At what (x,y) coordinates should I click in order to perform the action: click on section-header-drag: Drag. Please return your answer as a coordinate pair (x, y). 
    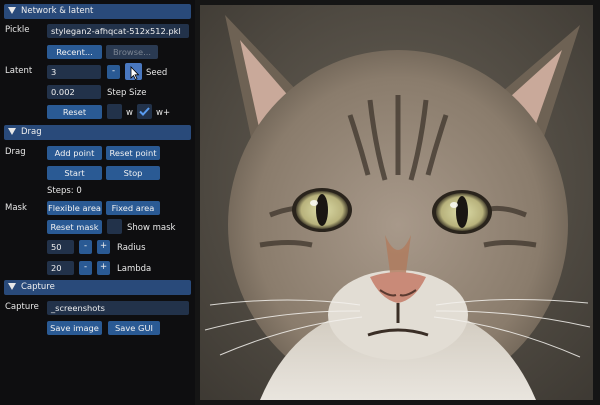
    Looking at the image, I should click on (97, 132).